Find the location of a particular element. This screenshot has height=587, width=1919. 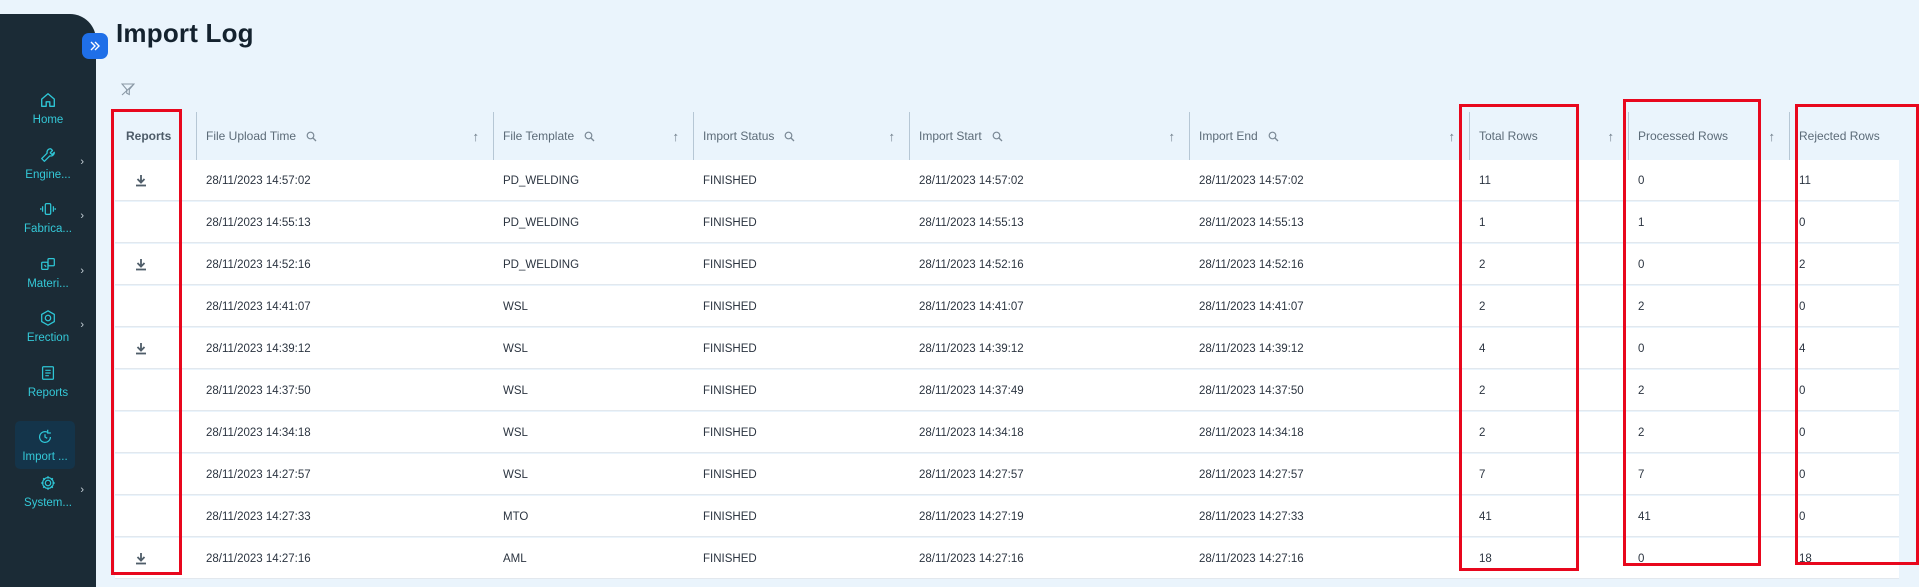

import-start-cell: 28/11/2023 14:27:19 is located at coordinates (971, 516).